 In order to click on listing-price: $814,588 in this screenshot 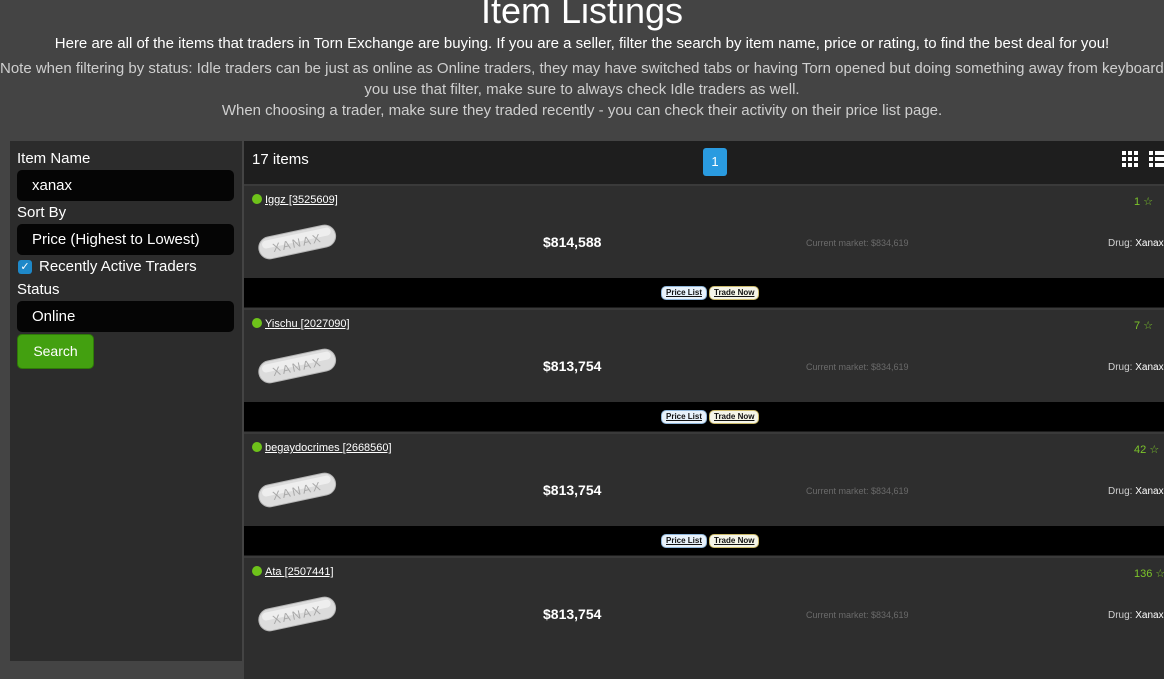, I will do `click(572, 242)`.